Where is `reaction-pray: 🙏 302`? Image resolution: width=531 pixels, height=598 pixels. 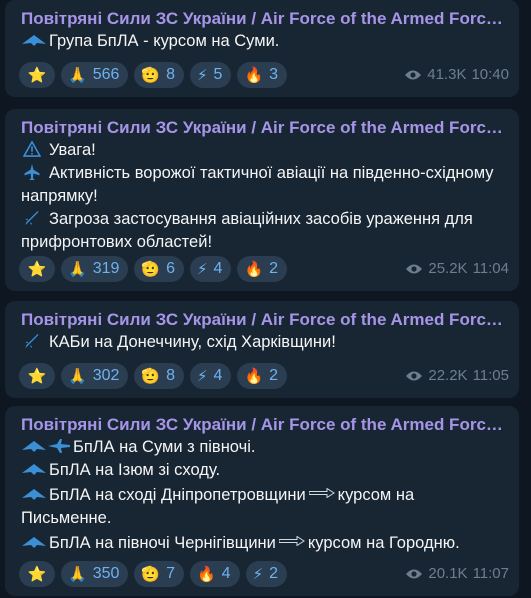 reaction-pray: 🙏 302 is located at coordinates (95, 376).